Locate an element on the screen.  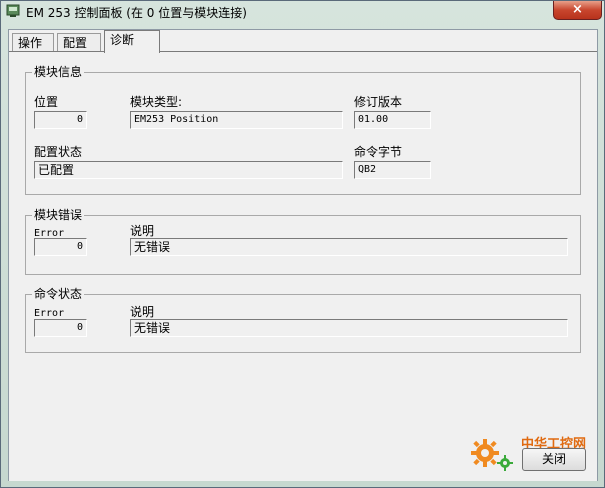
revision-label: 修订版本 is located at coordinates (378, 102).